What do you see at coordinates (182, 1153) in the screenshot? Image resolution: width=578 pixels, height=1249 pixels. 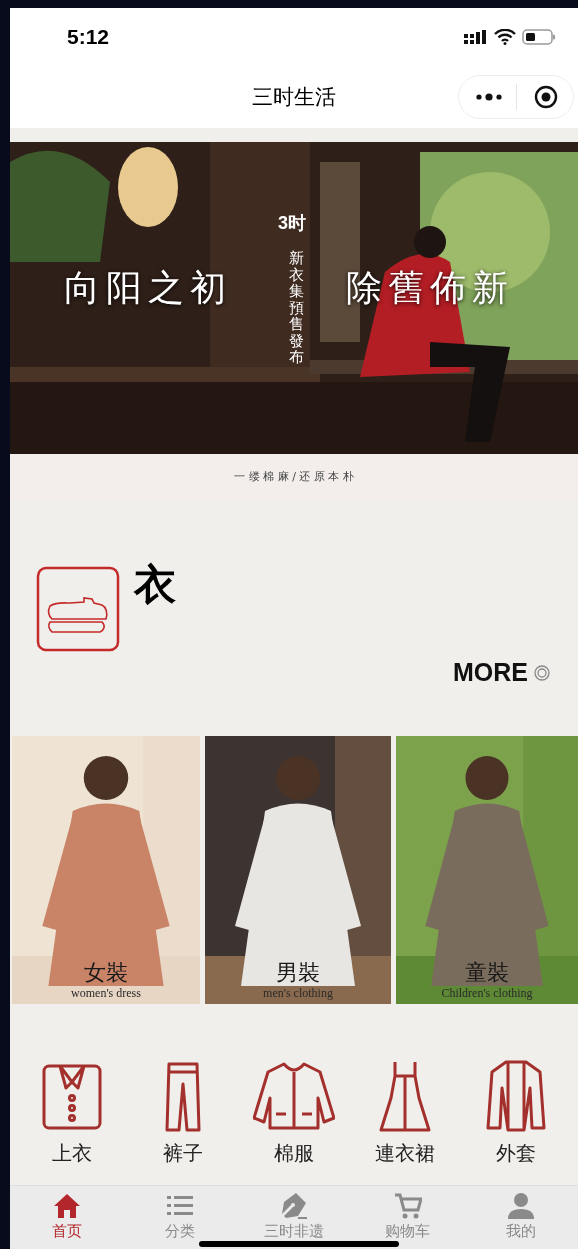 I see `subcategory-label: 裤子` at bounding box center [182, 1153].